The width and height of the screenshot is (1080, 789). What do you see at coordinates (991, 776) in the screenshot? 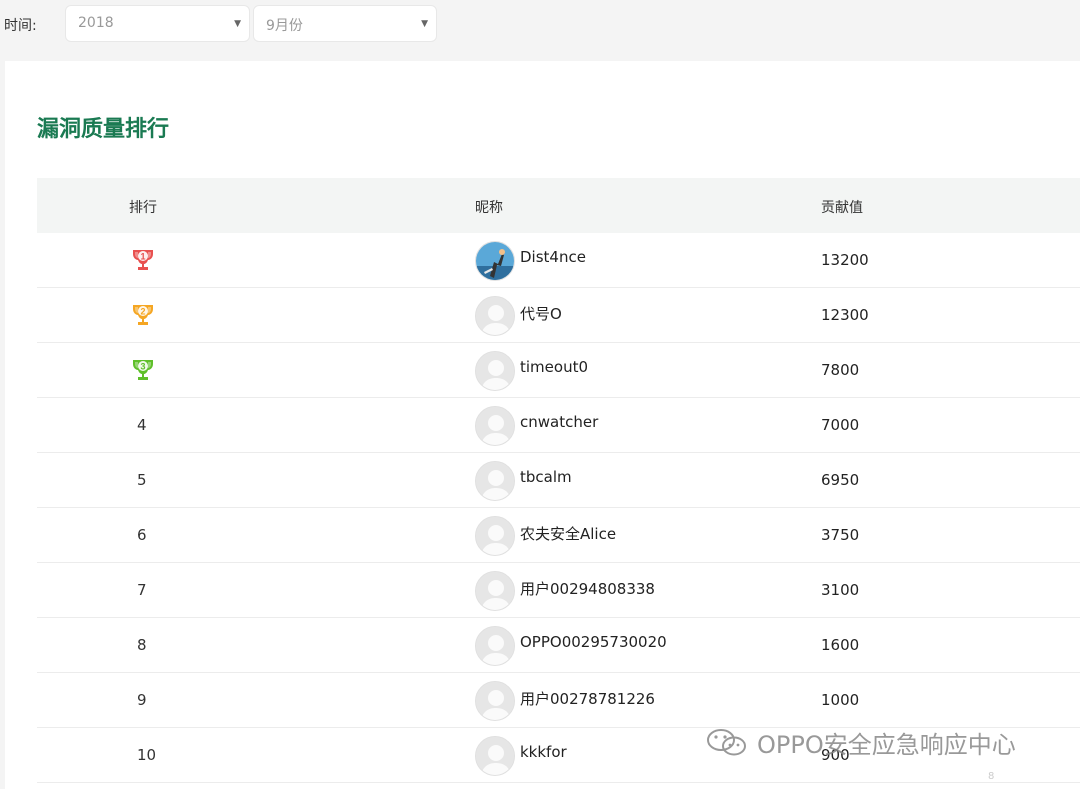
I see `watermark-small-mark: 8` at bounding box center [991, 776].